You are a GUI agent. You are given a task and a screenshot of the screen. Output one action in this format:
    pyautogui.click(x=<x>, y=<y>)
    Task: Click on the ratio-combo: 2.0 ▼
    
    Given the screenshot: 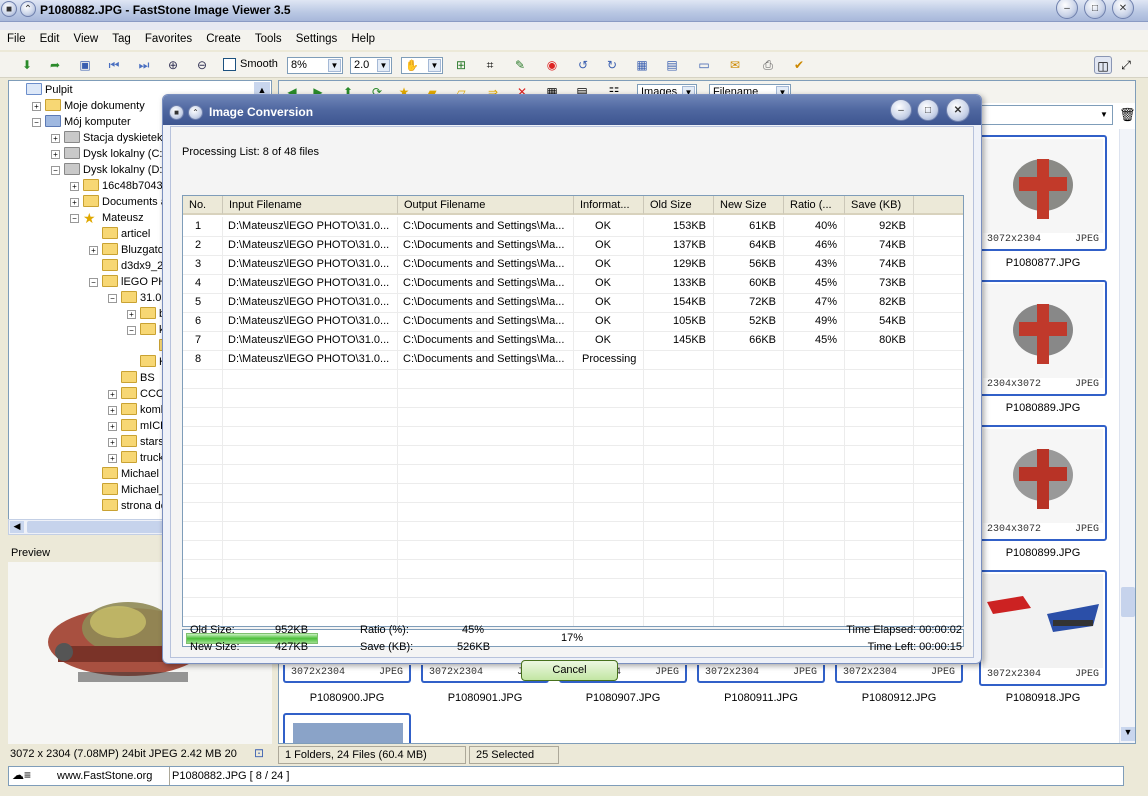 What is the action you would take?
    pyautogui.click(x=371, y=65)
    